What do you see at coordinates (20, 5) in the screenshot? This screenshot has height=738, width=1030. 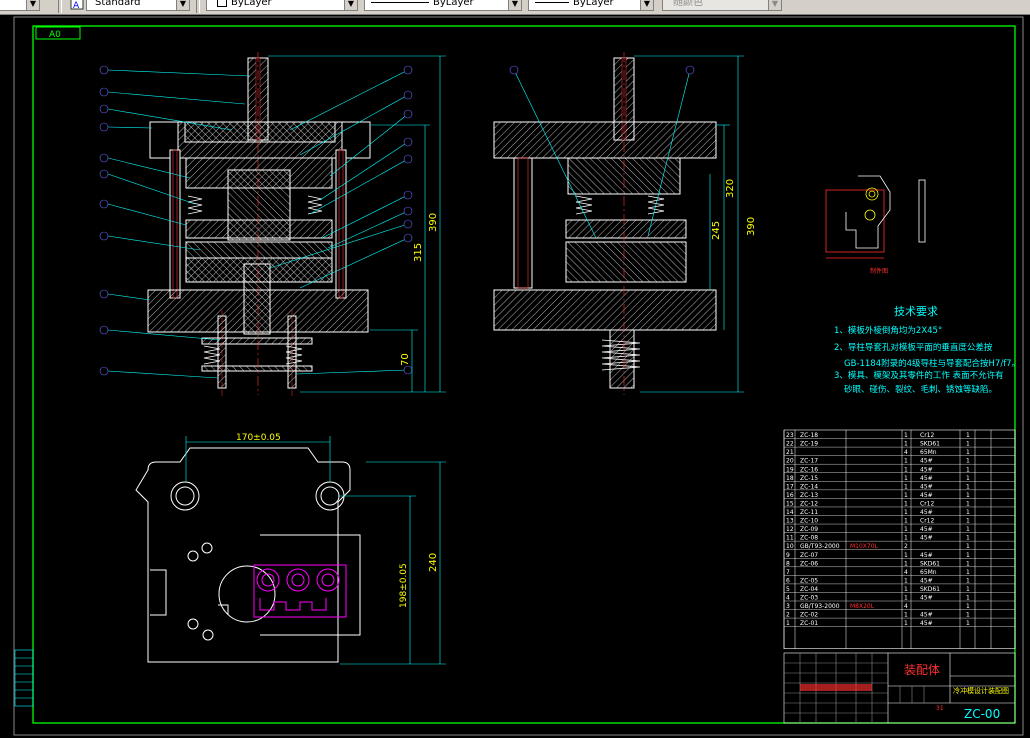 I see `left-dropdown: ▼` at bounding box center [20, 5].